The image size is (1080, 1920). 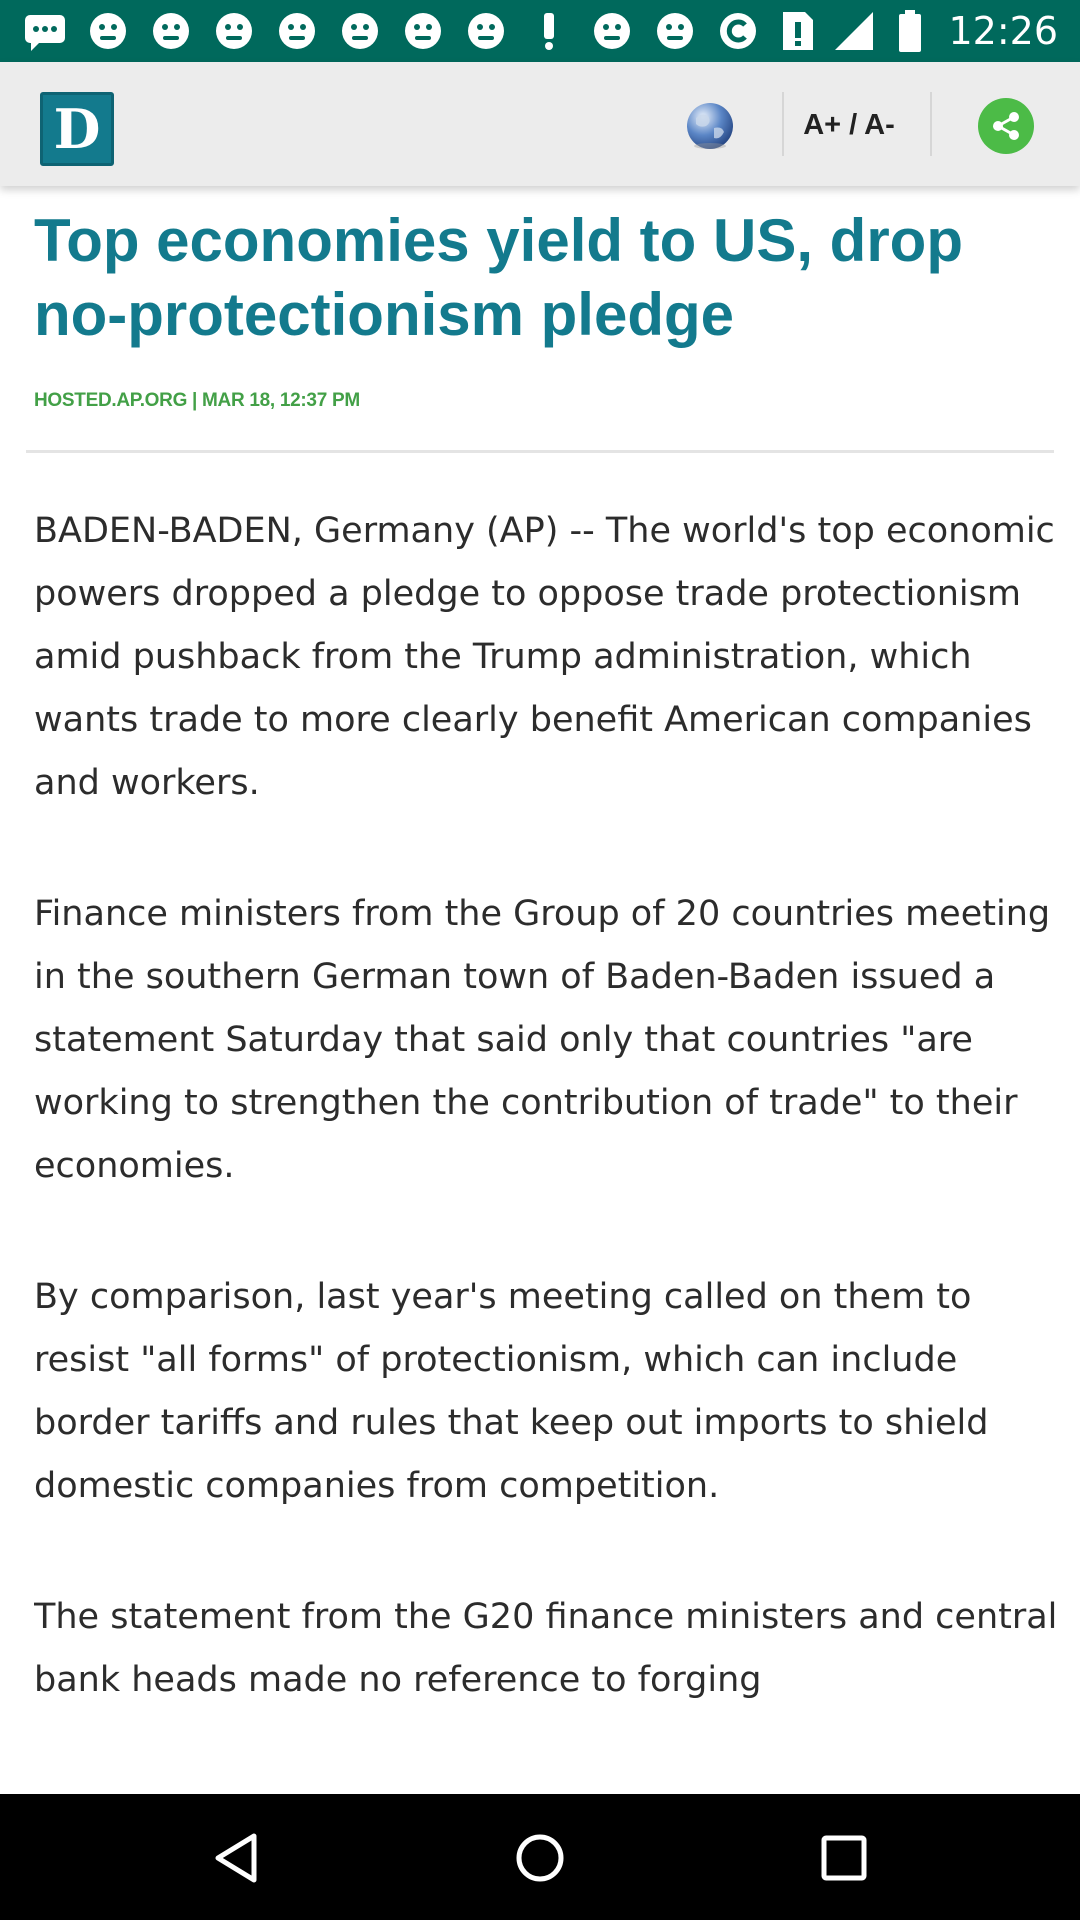 I want to click on status-right: 12:26, so click(x=911, y=31).